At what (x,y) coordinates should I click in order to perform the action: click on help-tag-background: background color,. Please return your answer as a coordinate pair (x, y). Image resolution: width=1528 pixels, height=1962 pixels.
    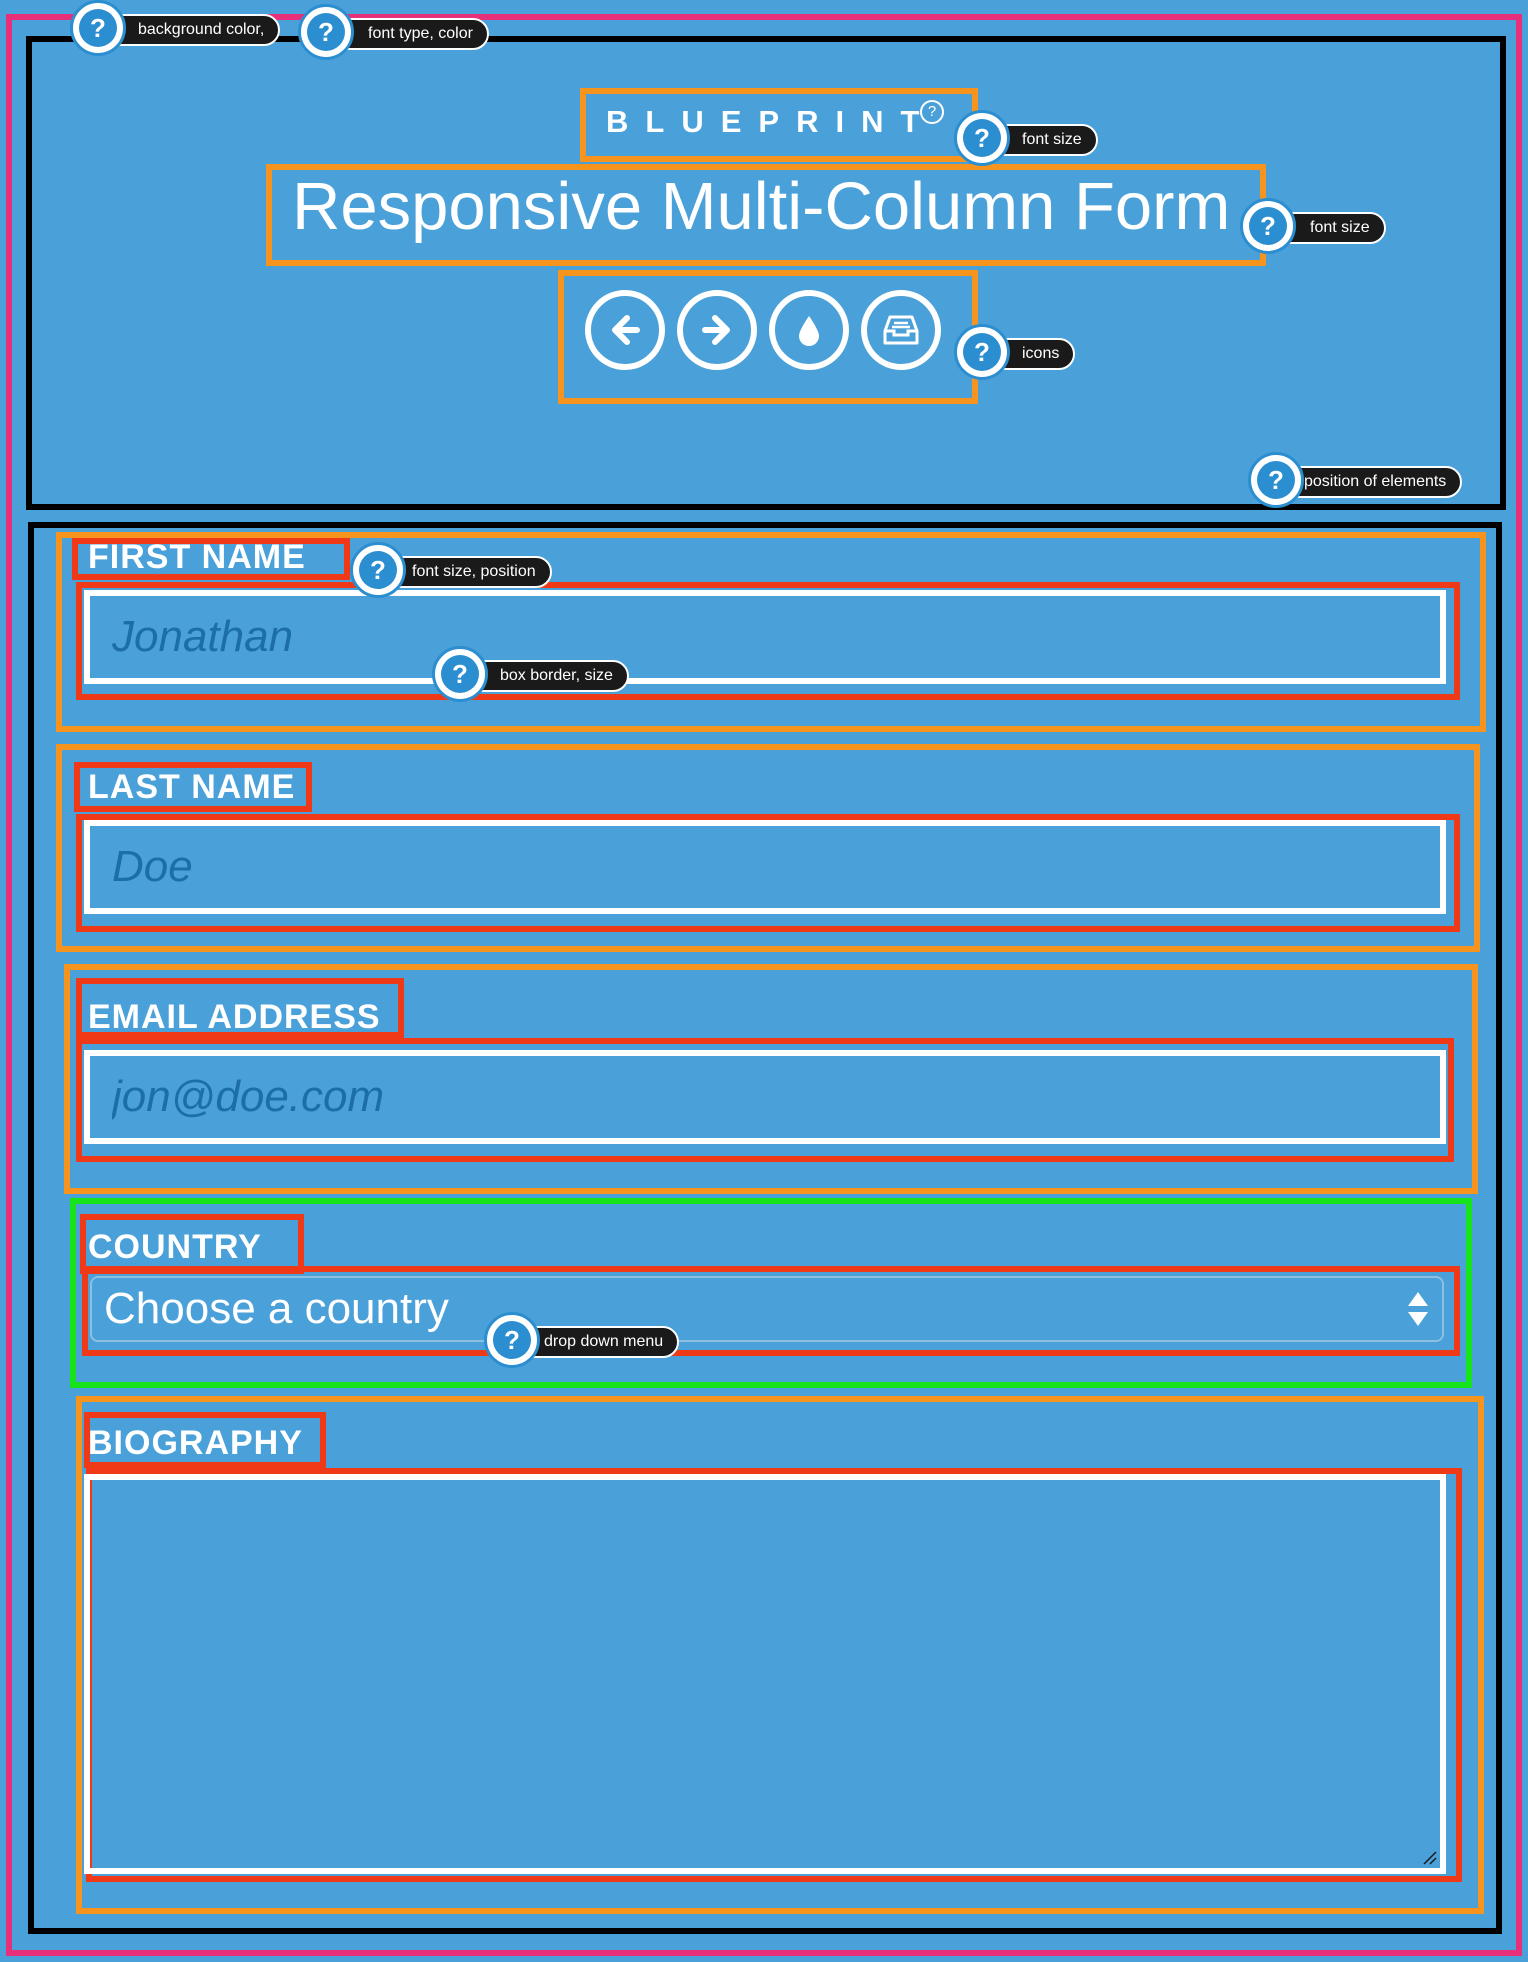
    Looking at the image, I should click on (190, 30).